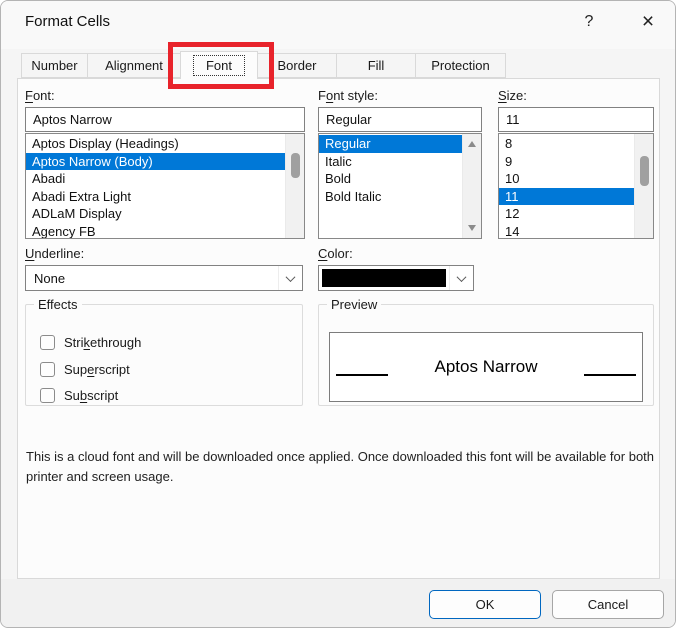 The image size is (676, 628). Describe the element at coordinates (134, 65) in the screenshot. I see `tab-alignment: Alignment` at that location.